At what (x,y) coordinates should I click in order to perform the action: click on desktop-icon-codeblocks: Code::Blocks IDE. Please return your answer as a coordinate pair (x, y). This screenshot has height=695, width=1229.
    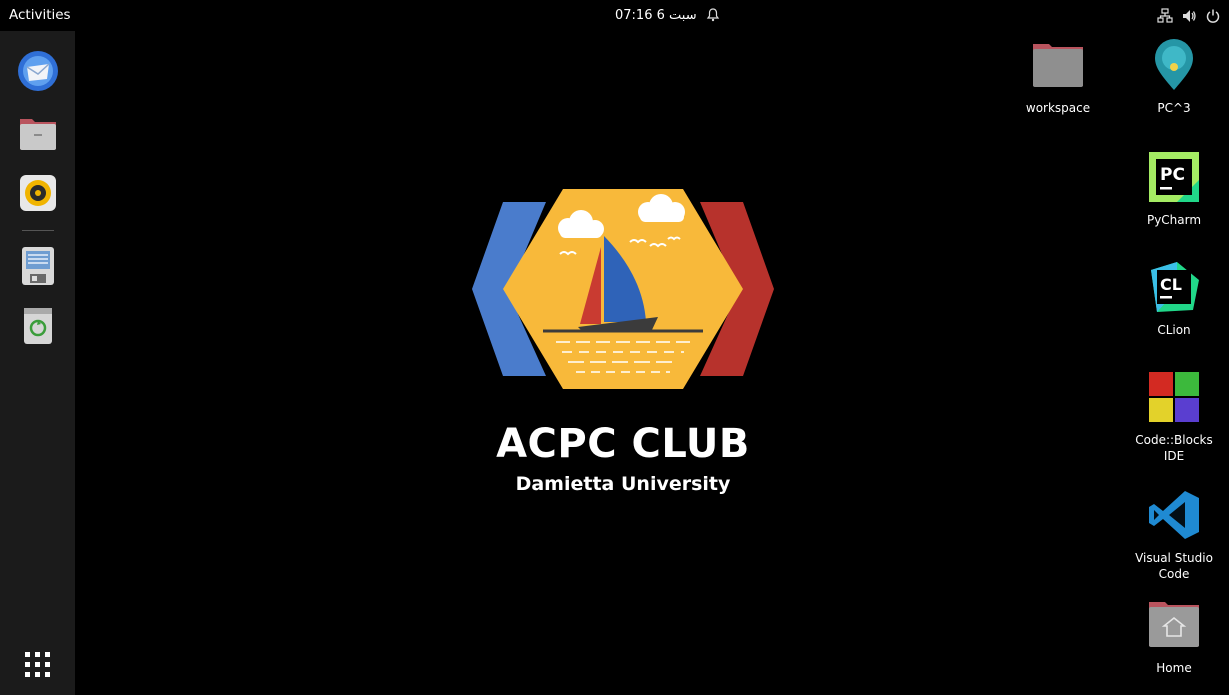
    Looking at the image, I should click on (1174, 417).